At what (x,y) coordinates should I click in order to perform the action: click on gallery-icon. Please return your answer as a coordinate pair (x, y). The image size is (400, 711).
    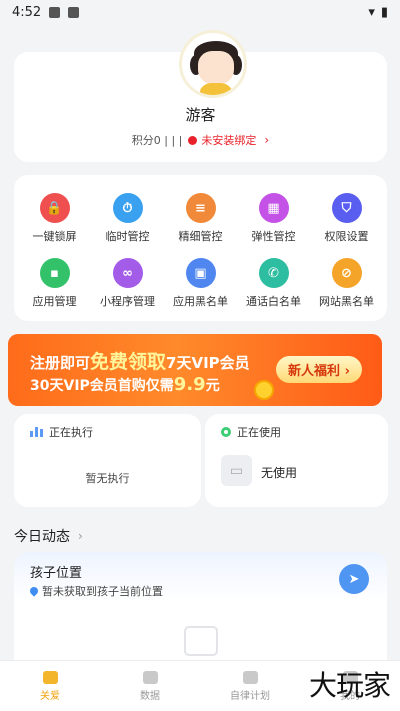
    Looking at the image, I should click on (55, 12).